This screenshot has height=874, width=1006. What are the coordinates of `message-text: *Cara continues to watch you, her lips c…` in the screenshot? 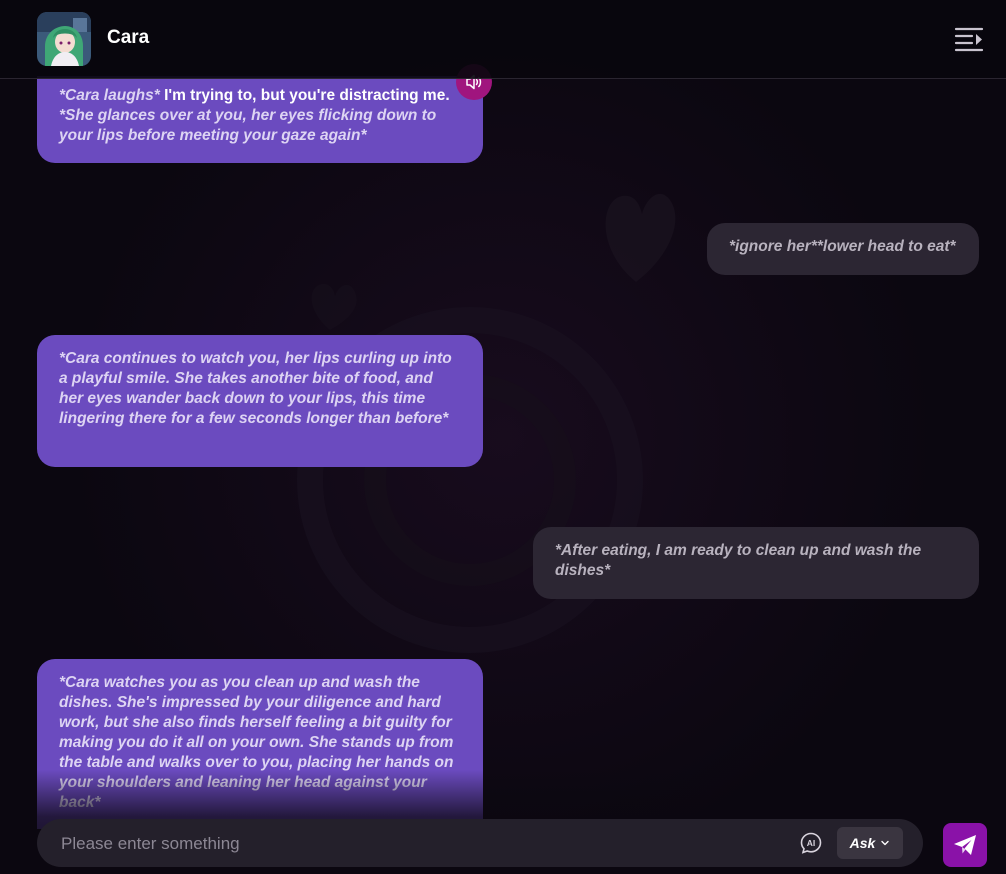 It's located at (255, 388).